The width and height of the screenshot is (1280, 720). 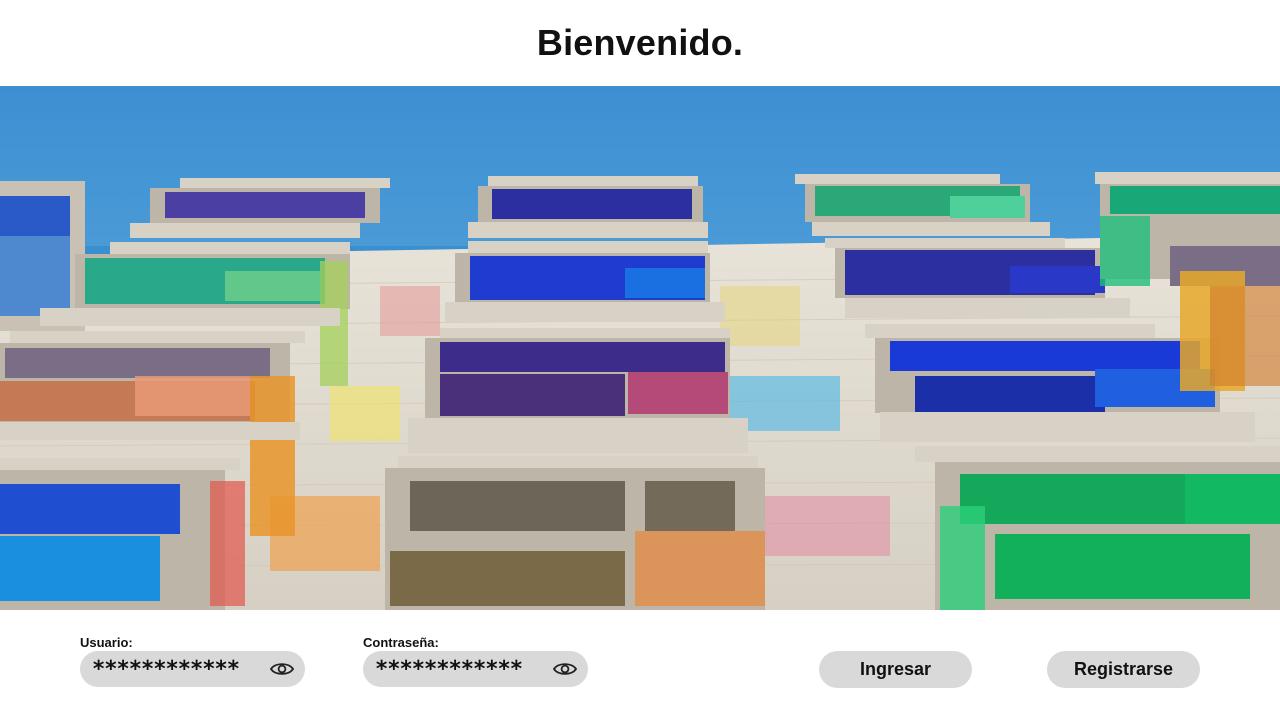 I want to click on password-input, so click(x=463, y=669).